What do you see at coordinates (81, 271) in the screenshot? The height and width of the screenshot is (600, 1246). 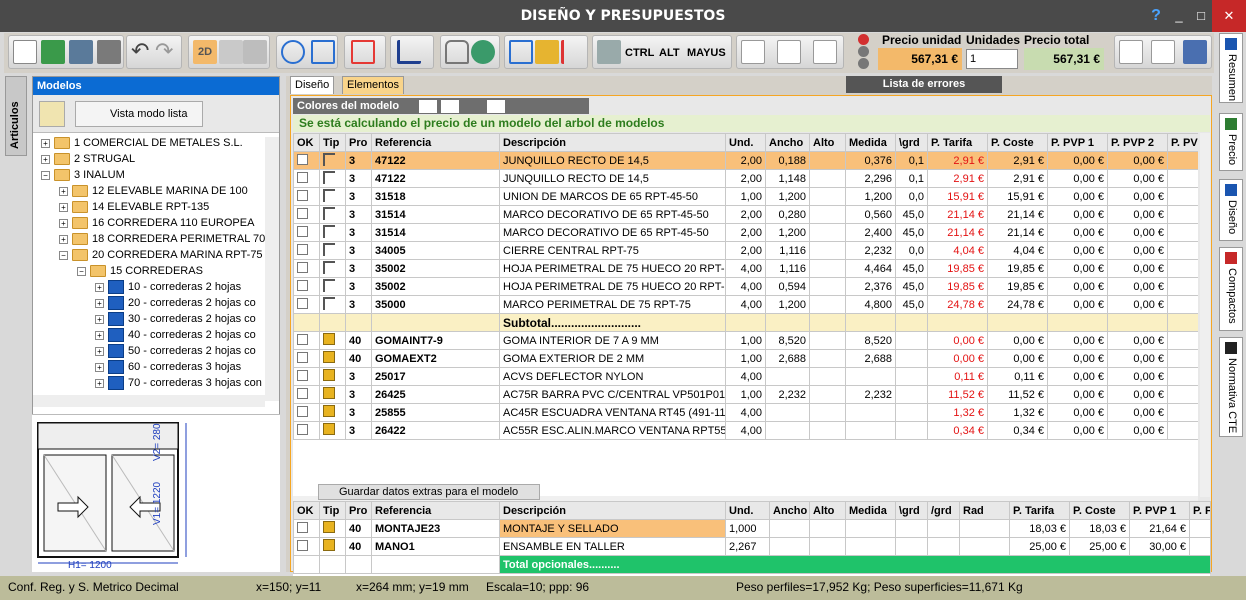 I see `expand-icon: −` at bounding box center [81, 271].